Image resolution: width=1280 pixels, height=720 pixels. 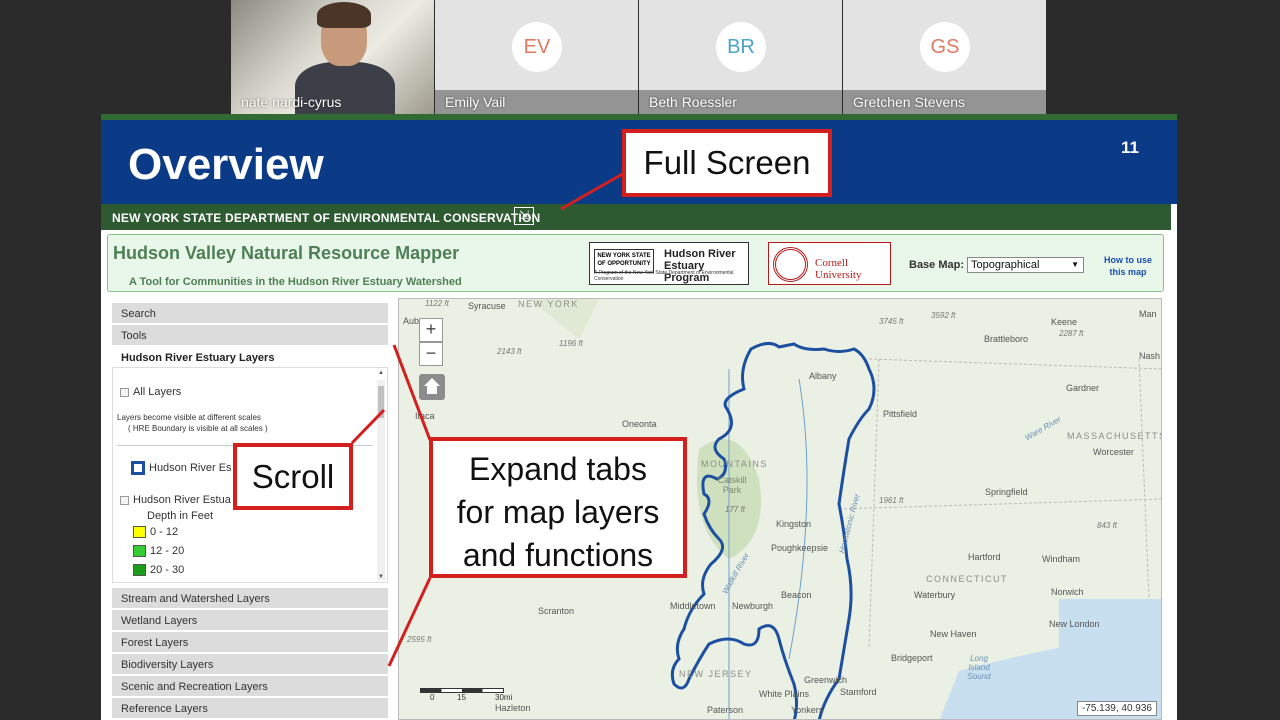 I want to click on app-title: Hudson Valley Natural Resource Mapper, so click(x=286, y=253).